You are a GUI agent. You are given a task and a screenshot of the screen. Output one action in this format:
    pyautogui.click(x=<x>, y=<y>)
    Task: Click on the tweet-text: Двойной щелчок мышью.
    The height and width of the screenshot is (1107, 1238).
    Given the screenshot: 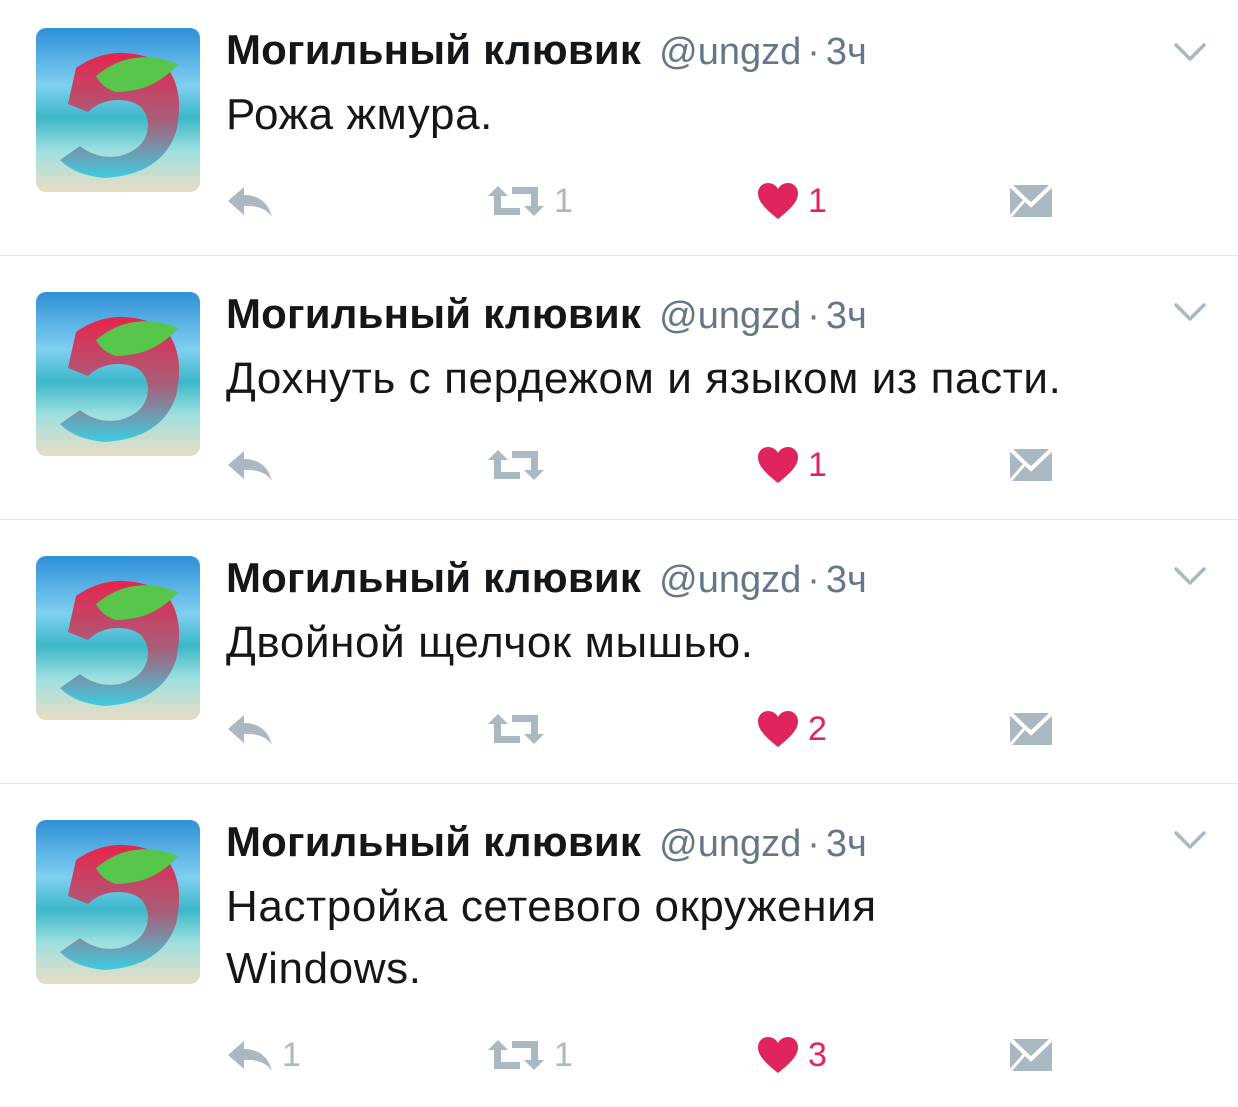 What is the action you would take?
    pyautogui.click(x=490, y=642)
    